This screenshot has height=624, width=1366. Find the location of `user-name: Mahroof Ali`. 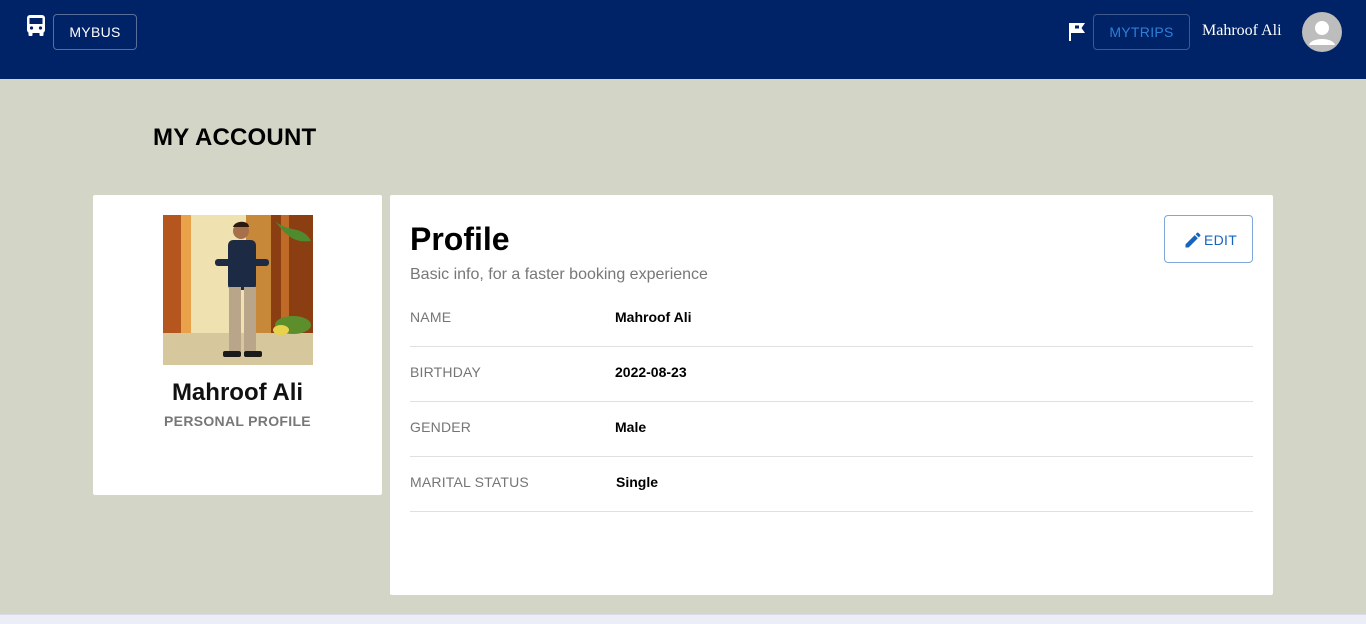

user-name: Mahroof Ali is located at coordinates (1242, 31).